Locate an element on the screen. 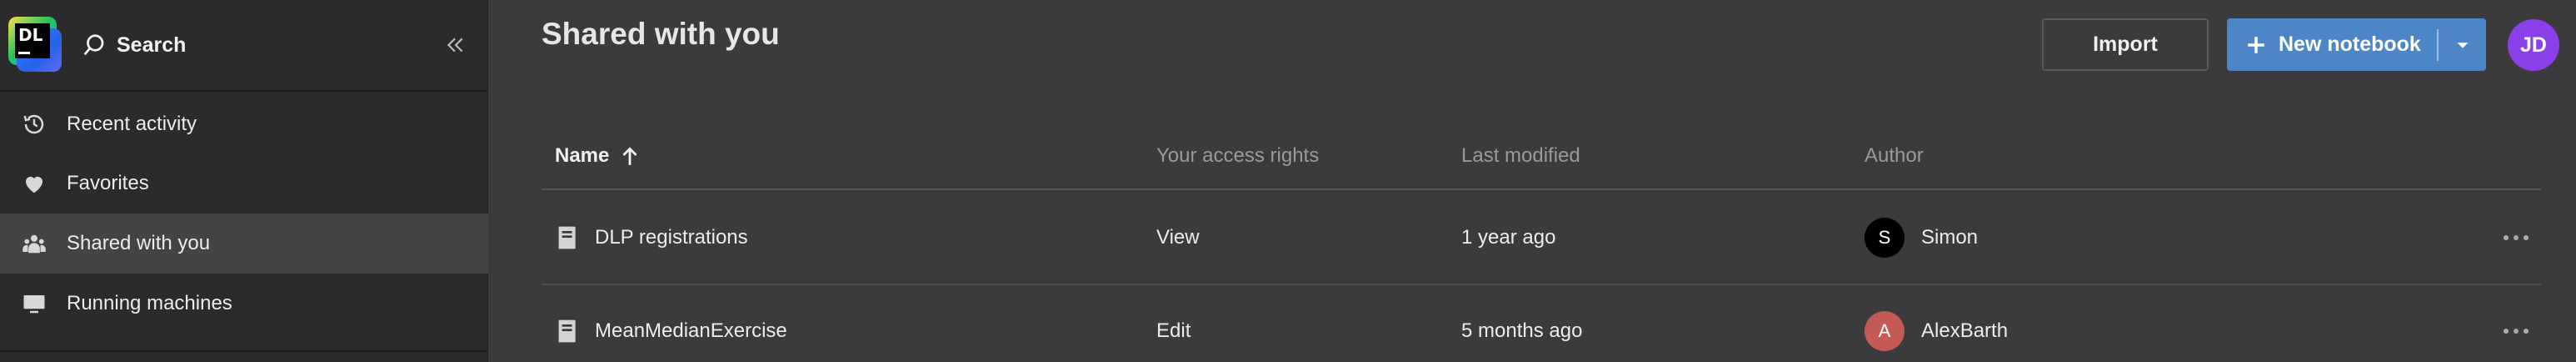 This screenshot has height=362, width=2576. app-logo: DL is located at coordinates (35, 44).